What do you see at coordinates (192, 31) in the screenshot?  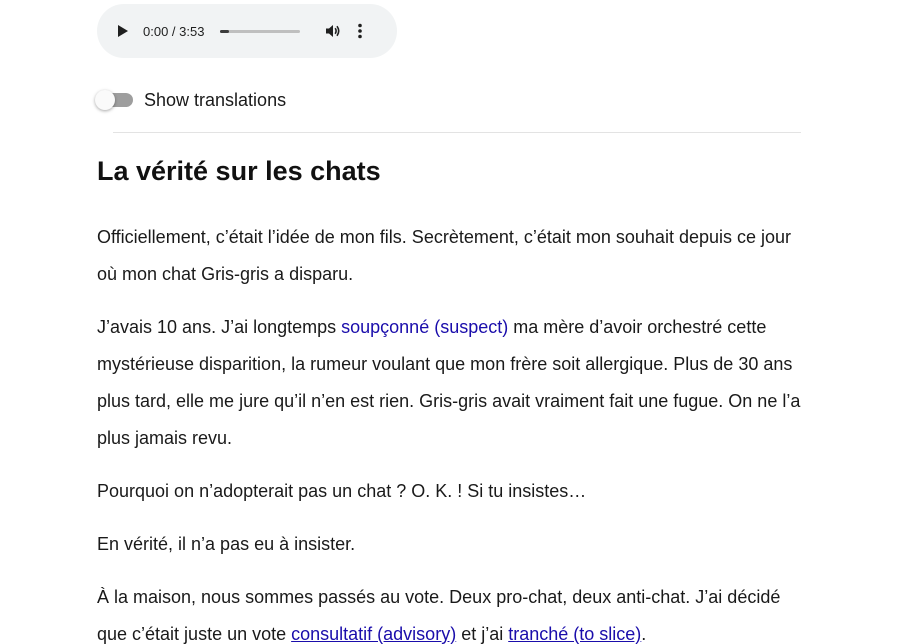 I see `audio-duration: 3:53` at bounding box center [192, 31].